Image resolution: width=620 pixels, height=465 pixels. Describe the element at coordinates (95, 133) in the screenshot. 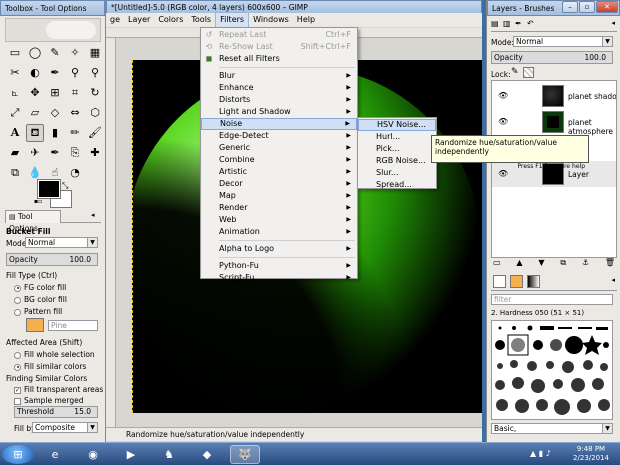

I see `paintbrush-icon: 🖌` at that location.